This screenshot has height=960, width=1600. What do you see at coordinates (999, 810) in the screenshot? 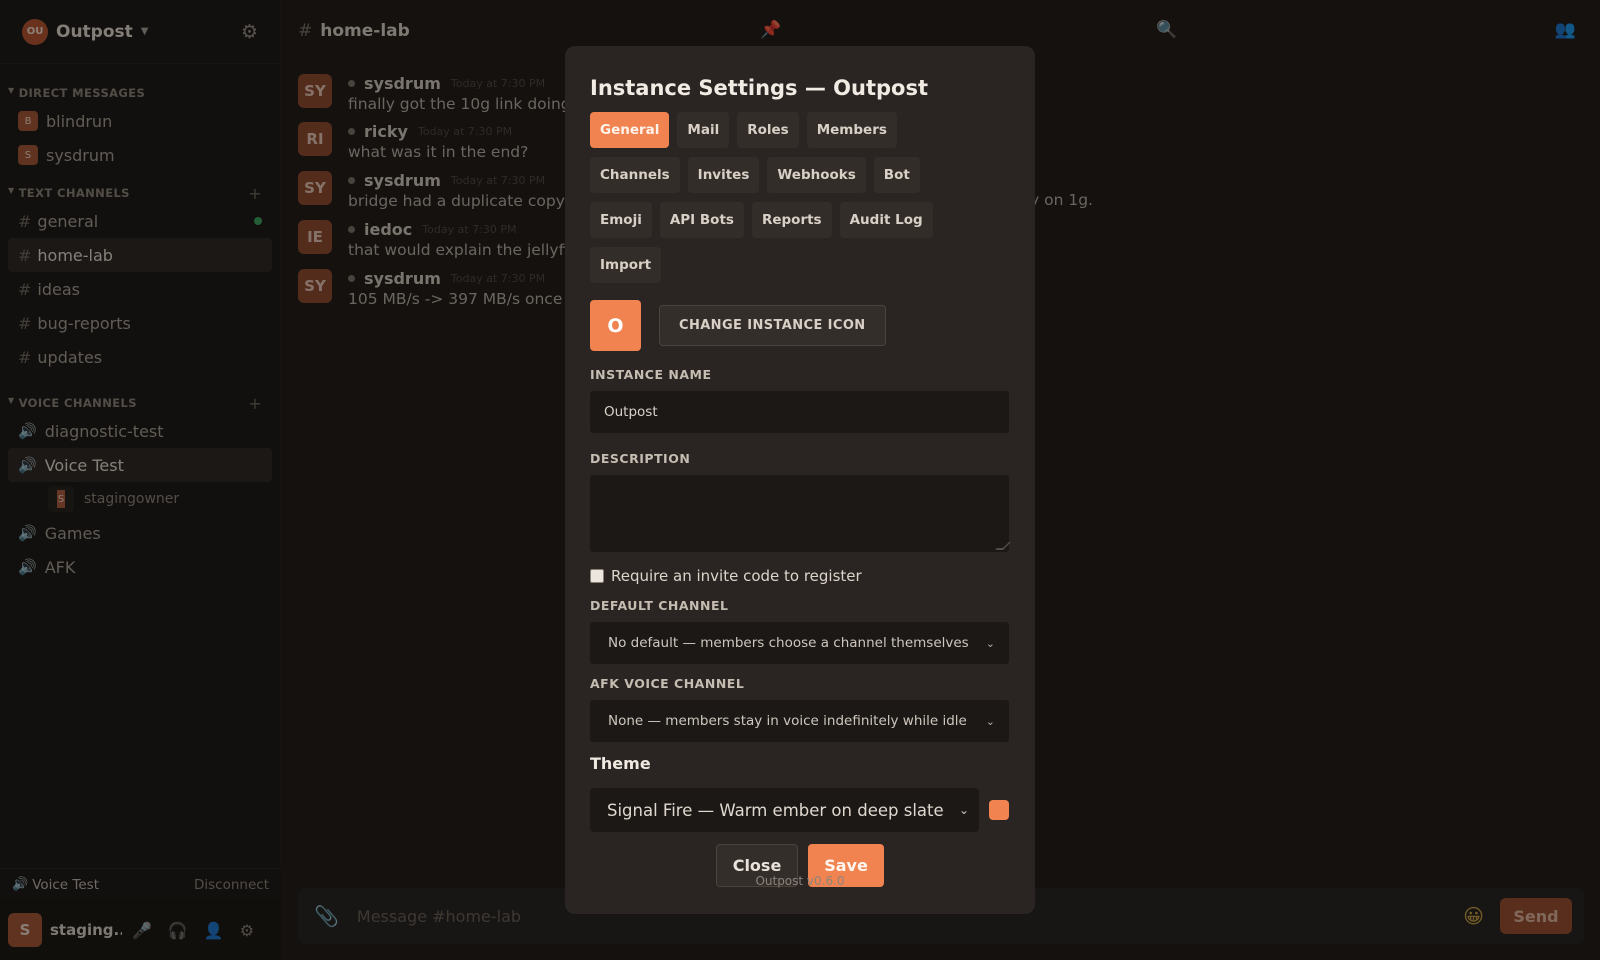
I see `theme-color-swatch` at bounding box center [999, 810].